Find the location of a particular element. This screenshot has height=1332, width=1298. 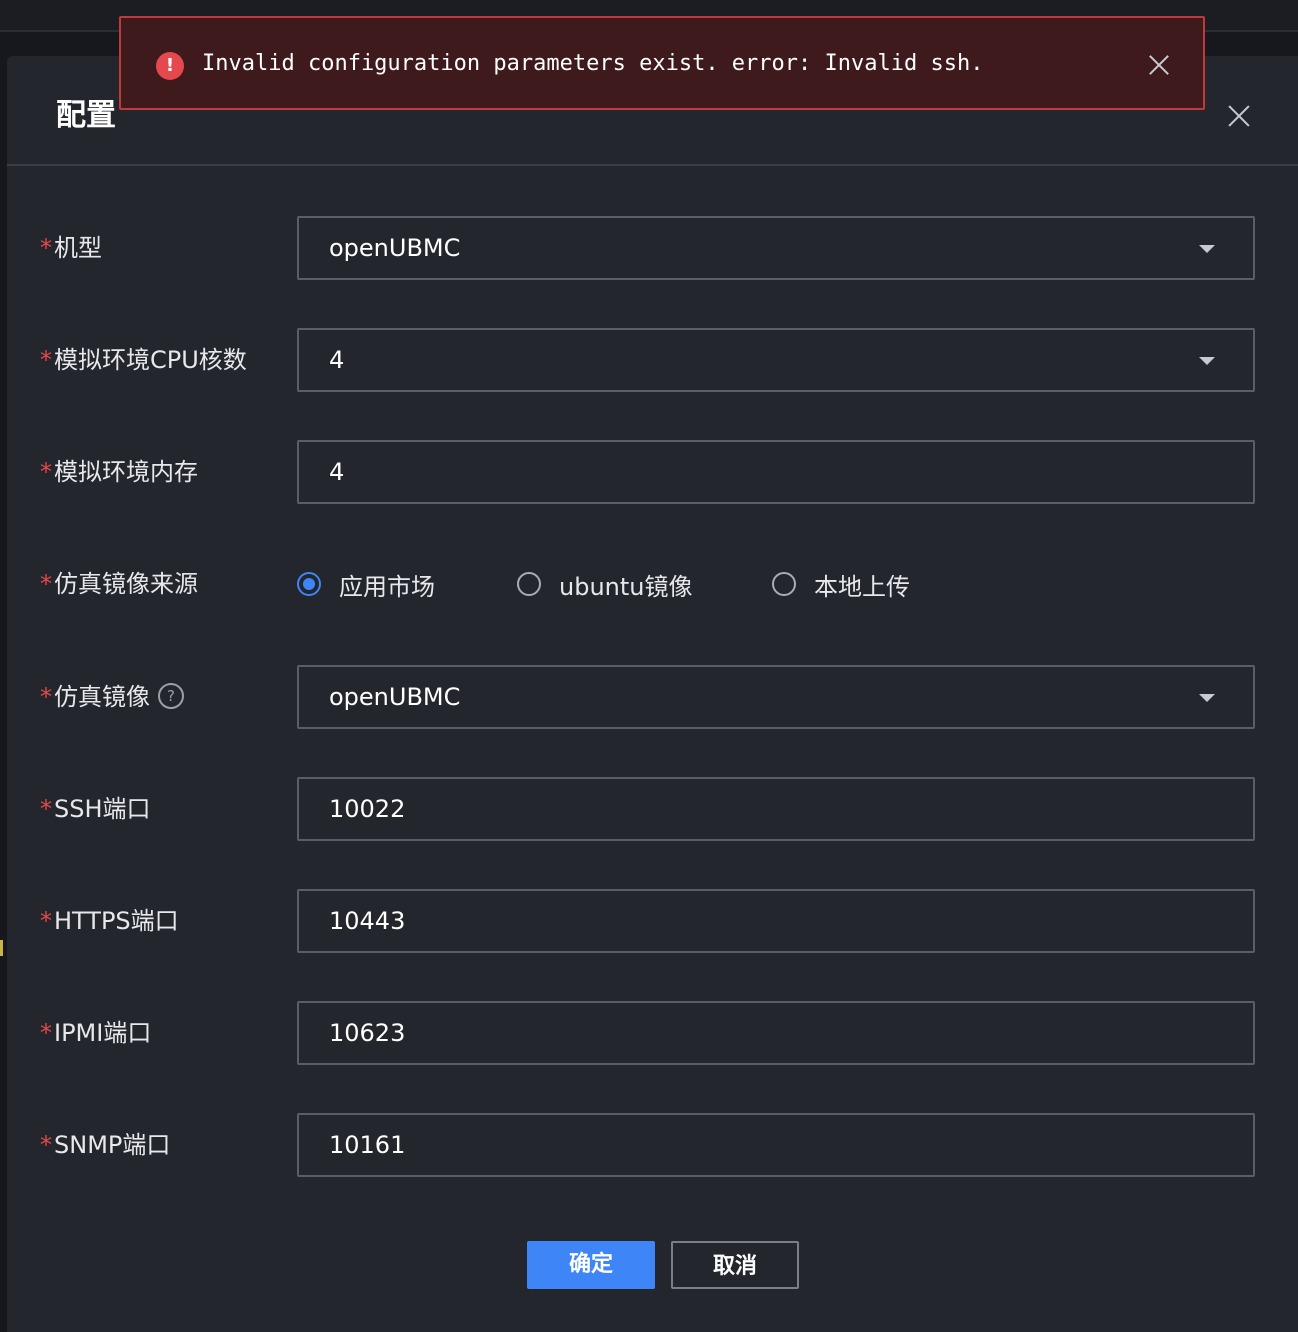

radio-checked-icon is located at coordinates (309, 584).